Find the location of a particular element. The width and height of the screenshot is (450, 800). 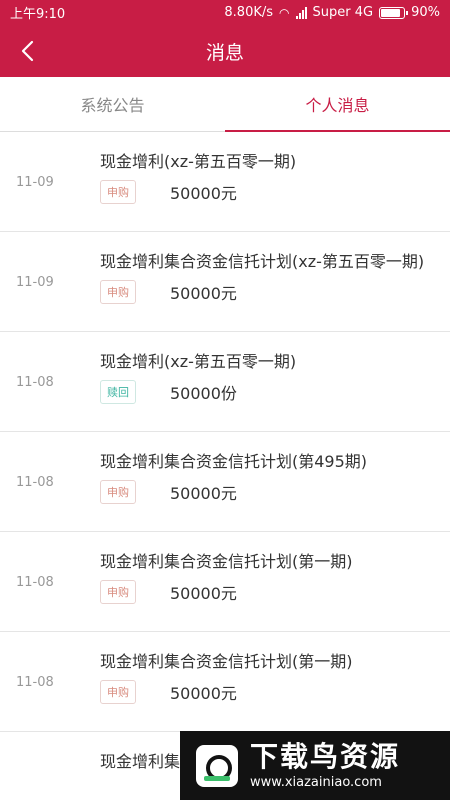

message-content: 现金增利集合资金信托计划(第495期) 申购 50000元 is located at coordinates (275, 482).